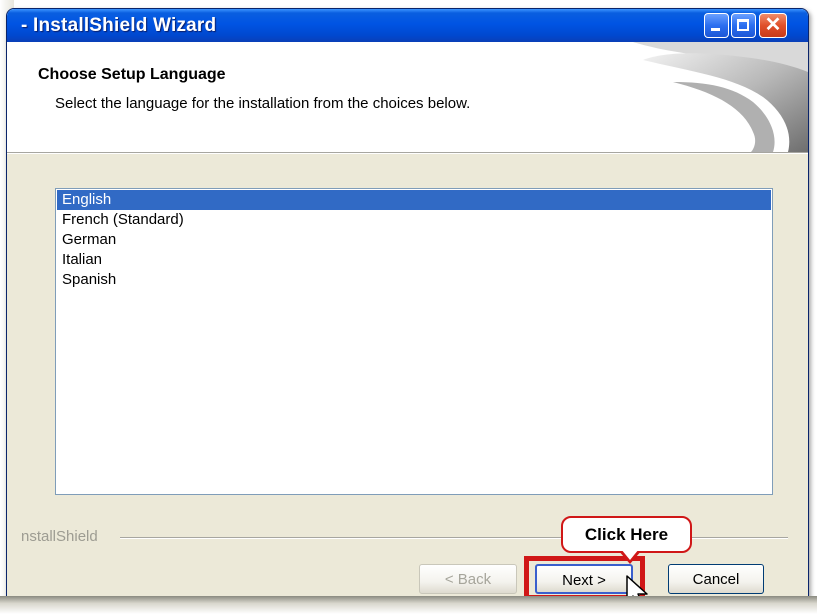 The width and height of the screenshot is (817, 614). What do you see at coordinates (132, 74) in the screenshot?
I see `page-title: Choose Setup Language` at bounding box center [132, 74].